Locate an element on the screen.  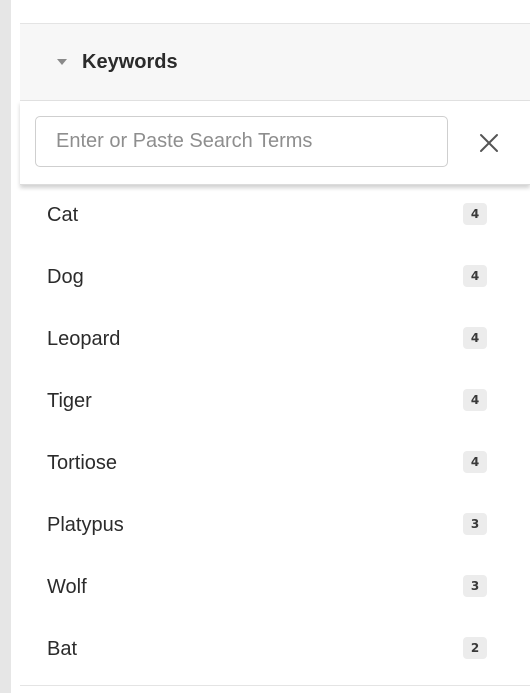
keyword-label: Bat is located at coordinates (62, 648).